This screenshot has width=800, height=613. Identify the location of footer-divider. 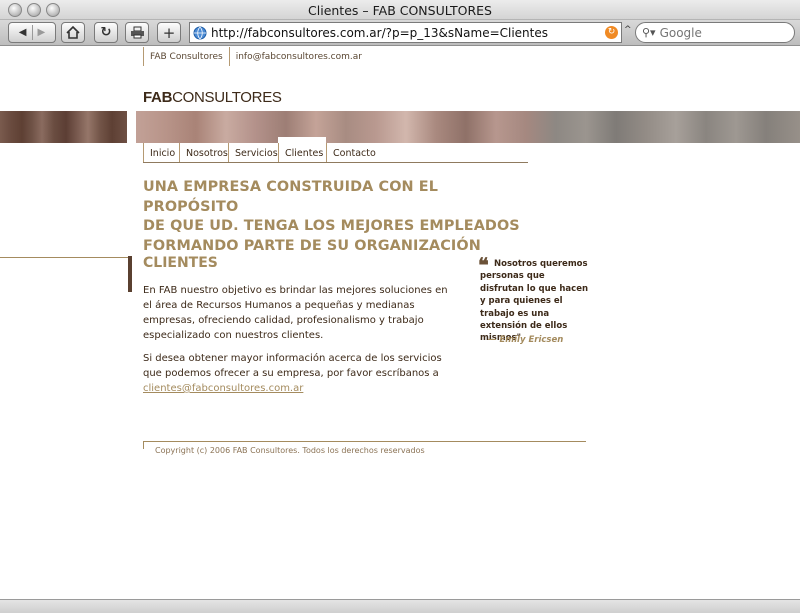
(364, 441).